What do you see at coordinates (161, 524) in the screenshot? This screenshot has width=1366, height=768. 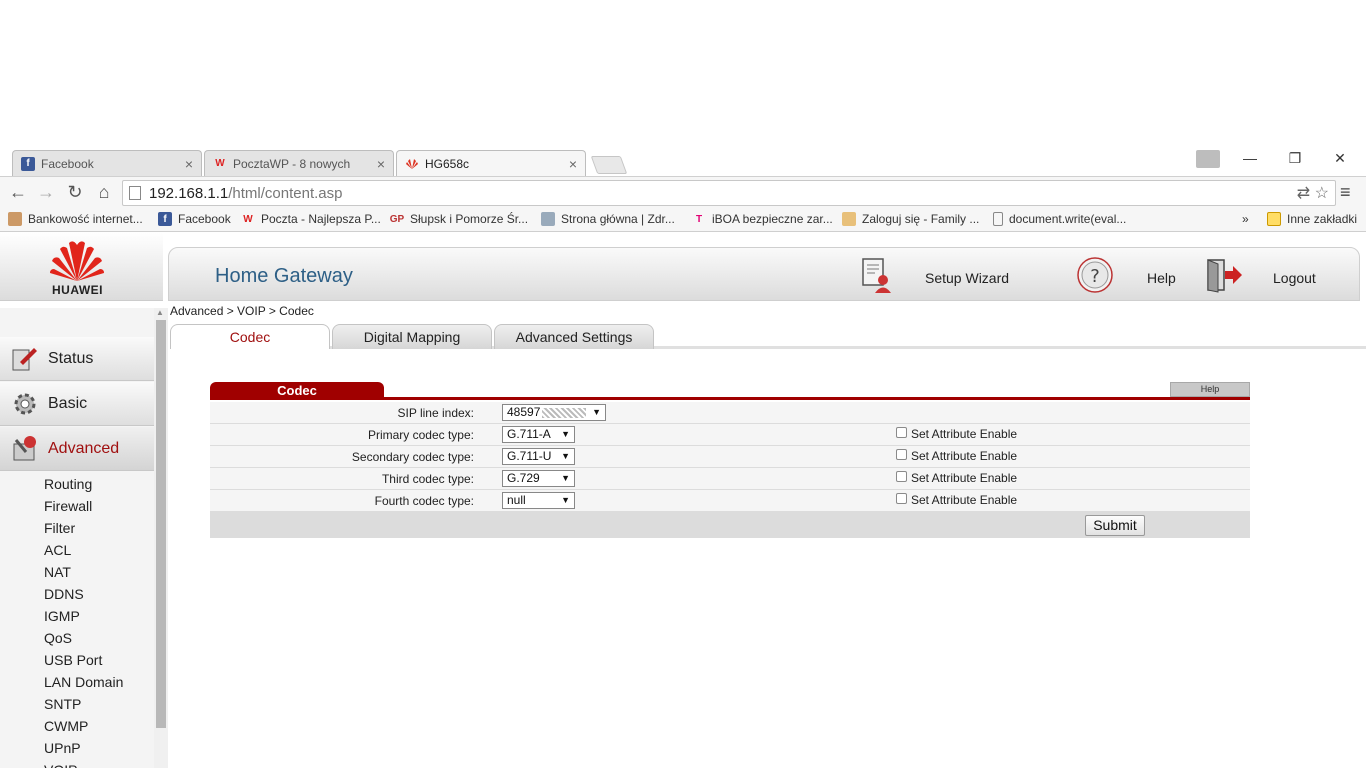 I see `scrollbar-thumb` at bounding box center [161, 524].